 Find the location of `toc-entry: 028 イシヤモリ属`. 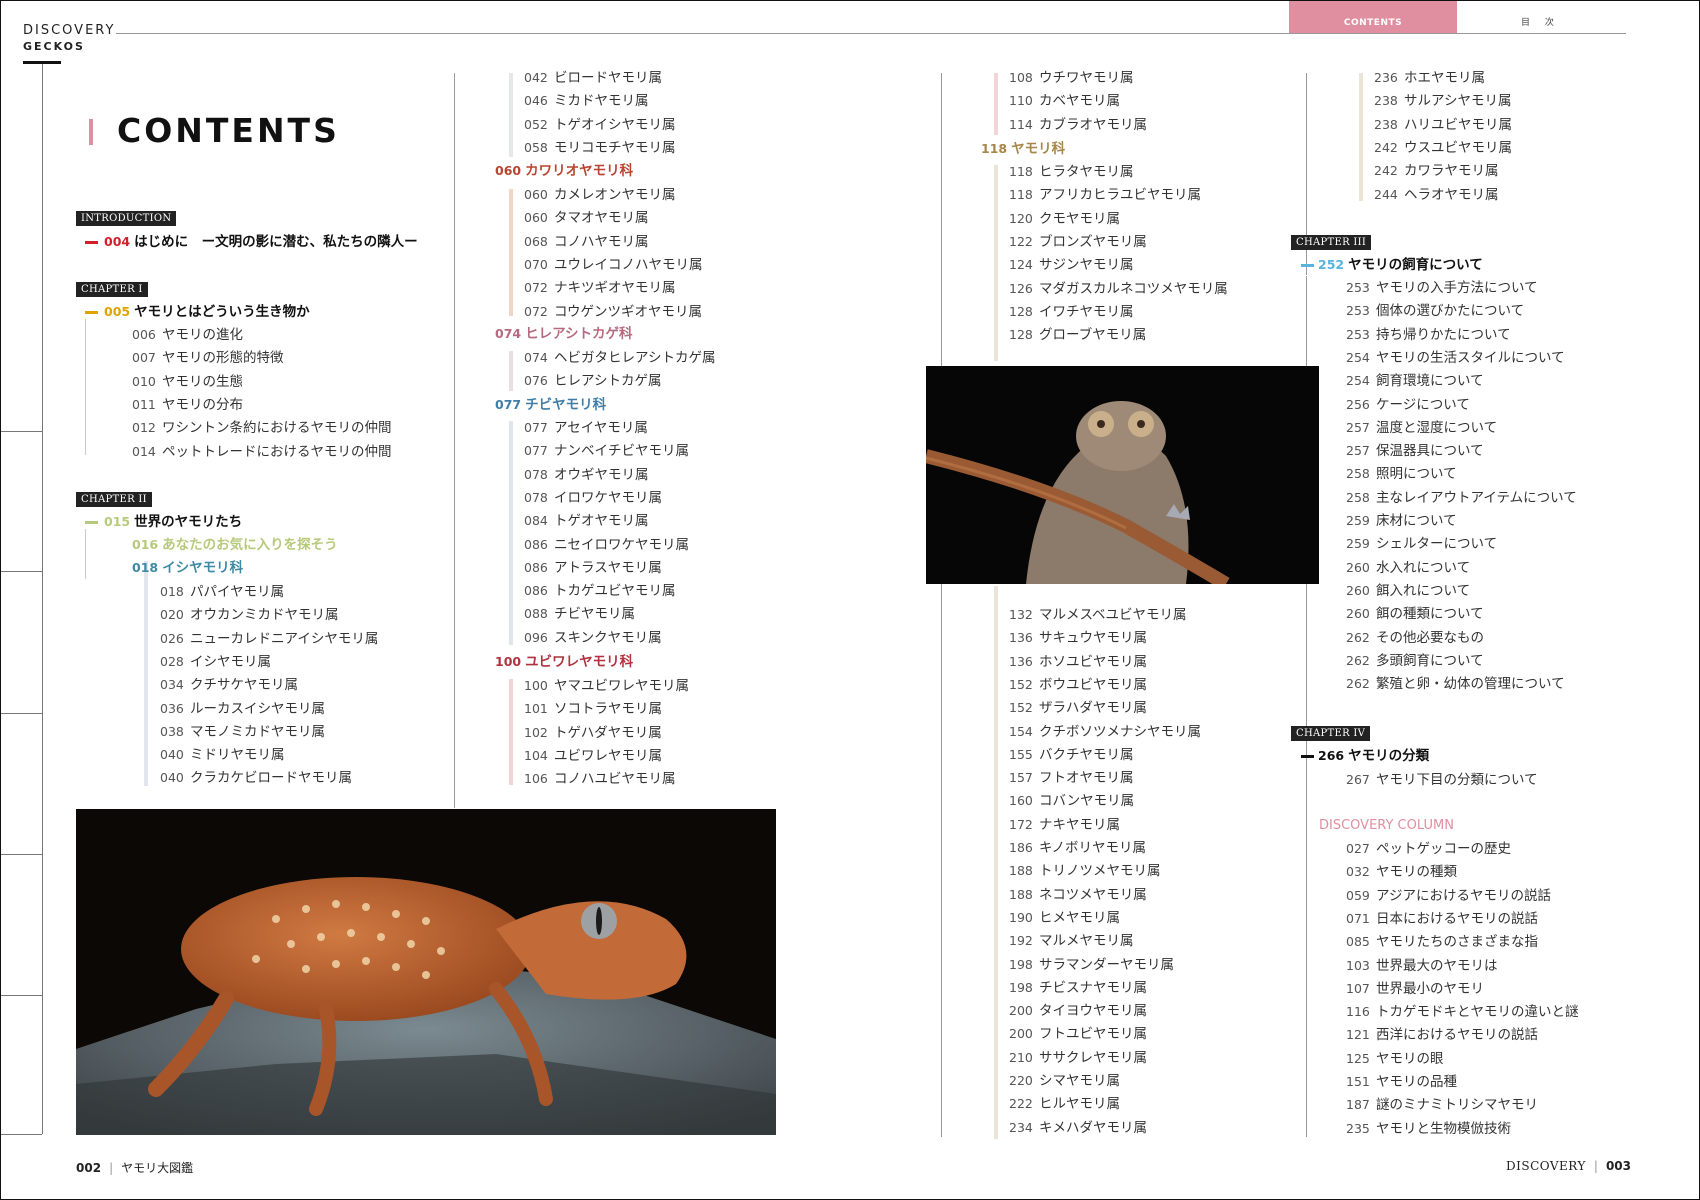

toc-entry: 028 イシヤモリ属 is located at coordinates (215, 662).